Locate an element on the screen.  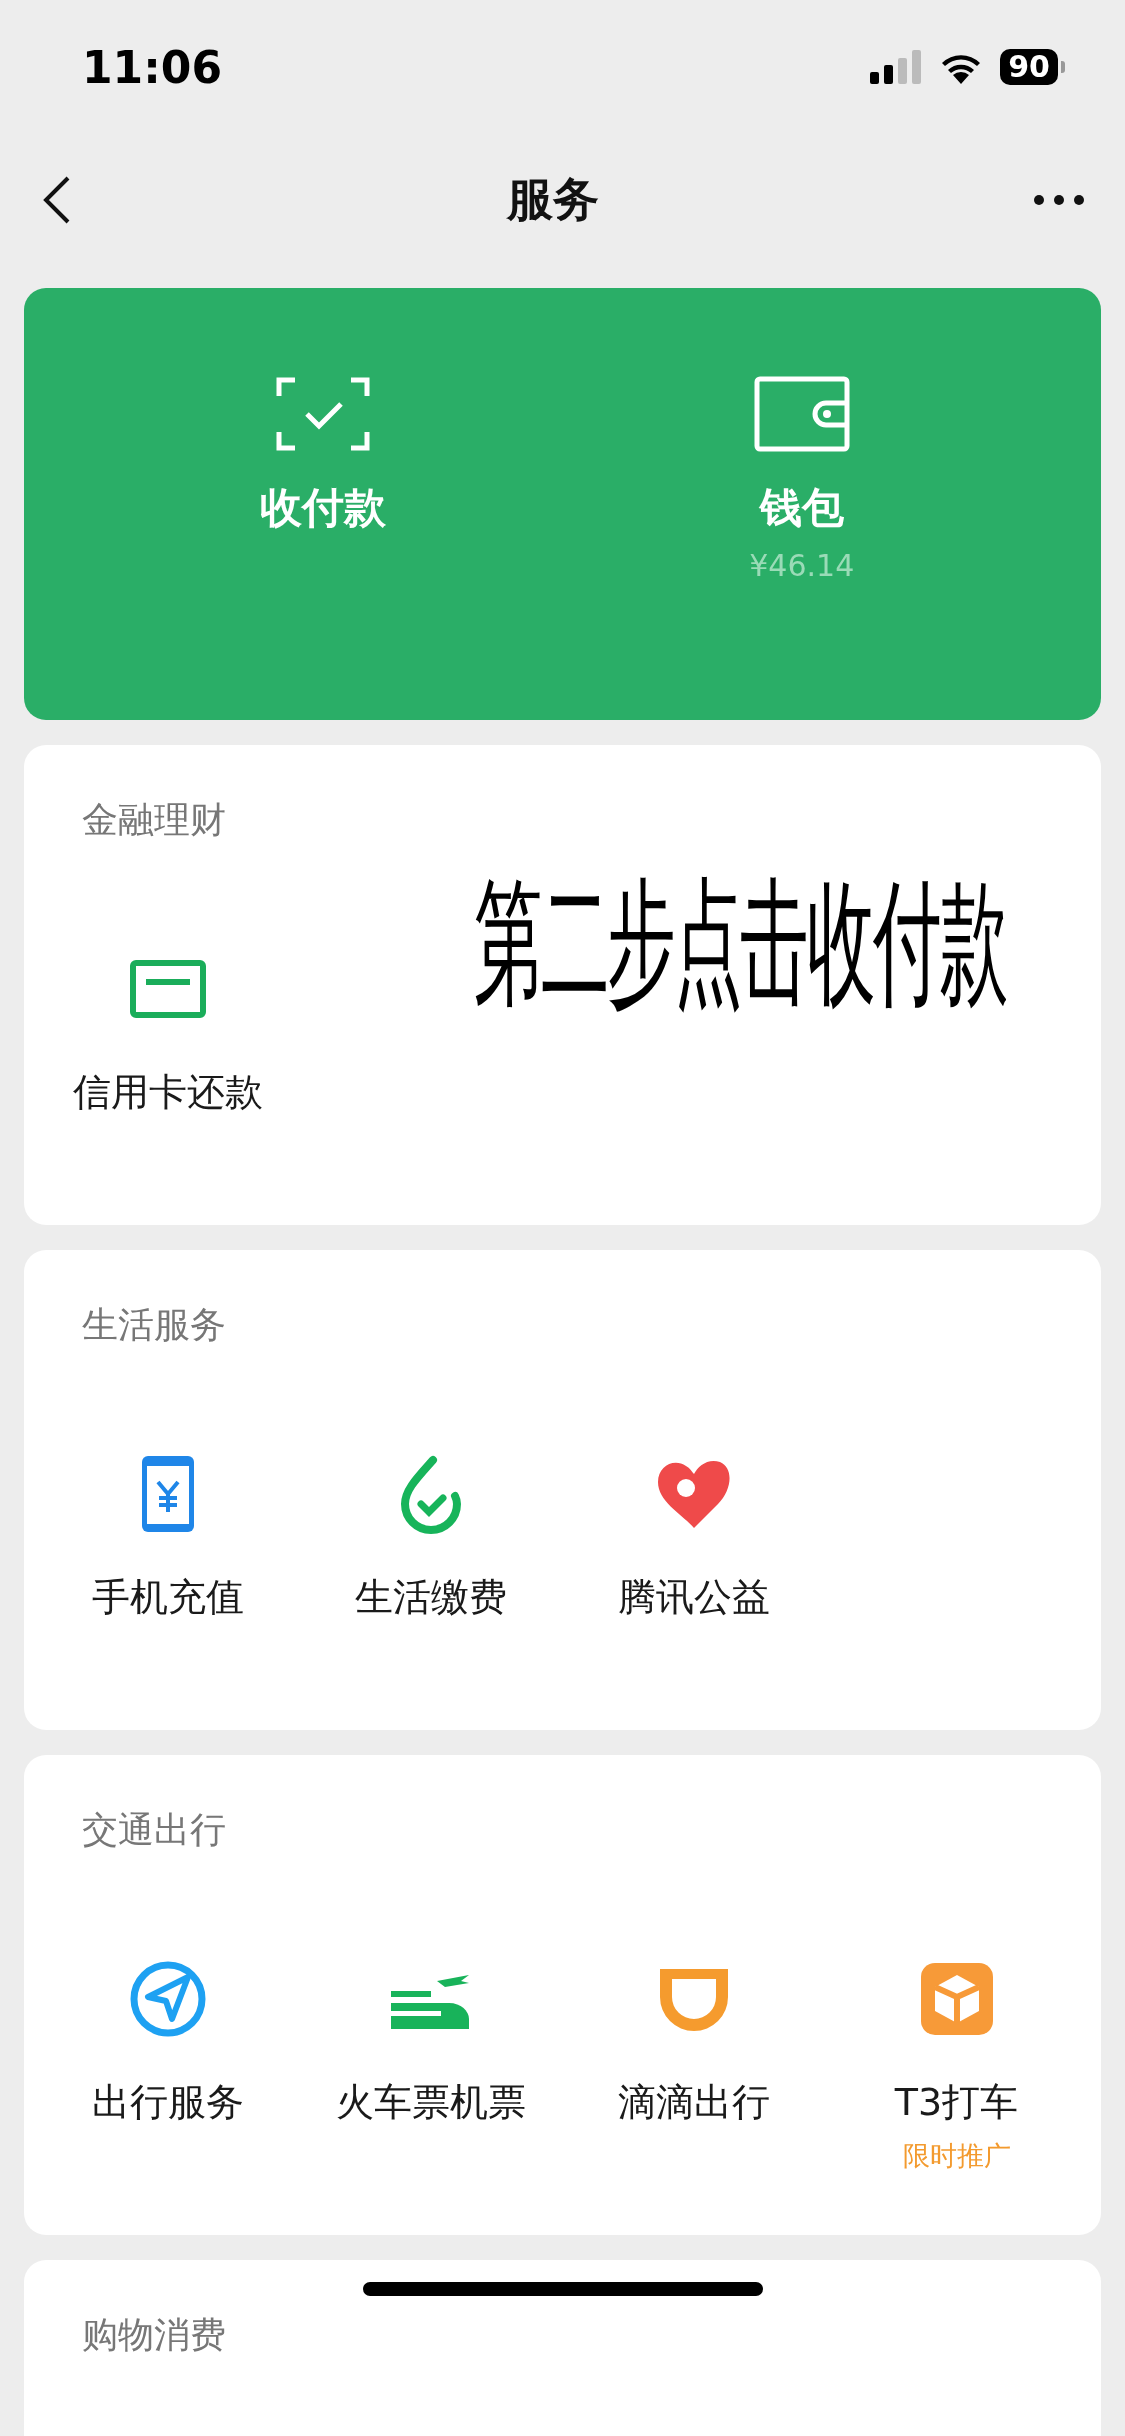
service-item: 腾讯公益 is located at coordinates (693, 1537).